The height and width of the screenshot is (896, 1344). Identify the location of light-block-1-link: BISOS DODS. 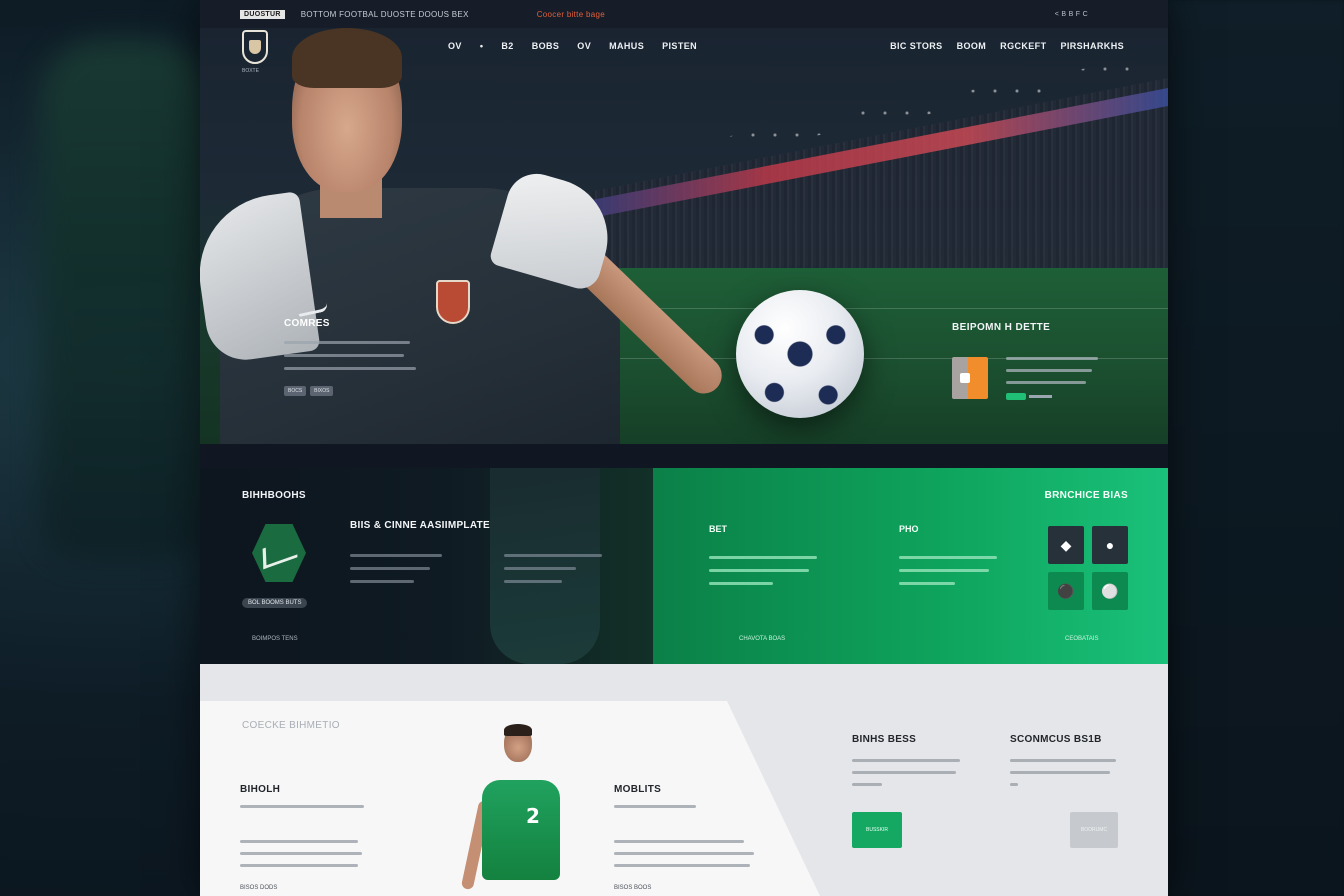
(310, 888).